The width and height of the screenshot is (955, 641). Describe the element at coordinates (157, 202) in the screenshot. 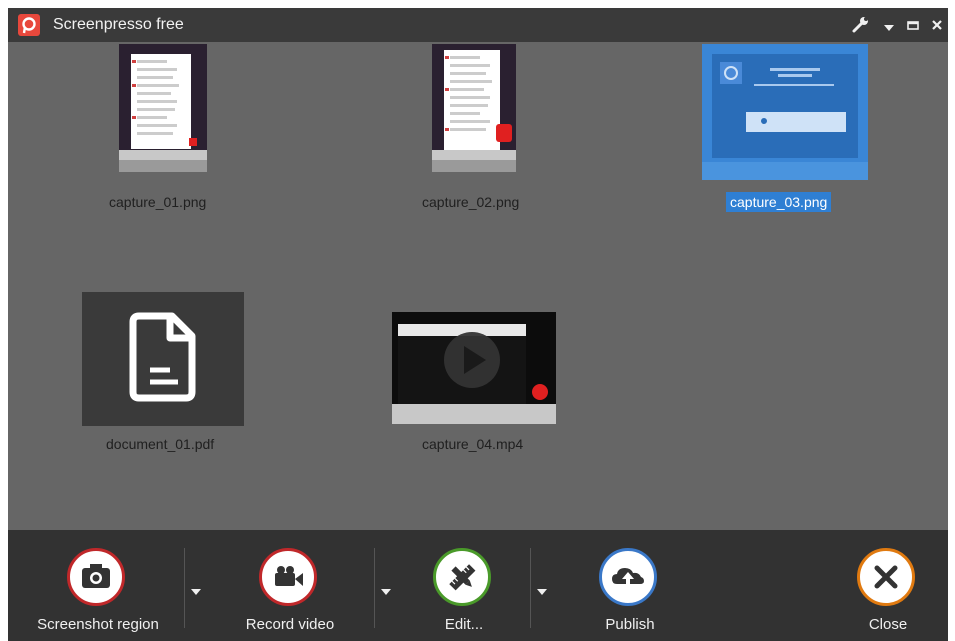

I see `gallery-item-label: capture_01.png` at that location.